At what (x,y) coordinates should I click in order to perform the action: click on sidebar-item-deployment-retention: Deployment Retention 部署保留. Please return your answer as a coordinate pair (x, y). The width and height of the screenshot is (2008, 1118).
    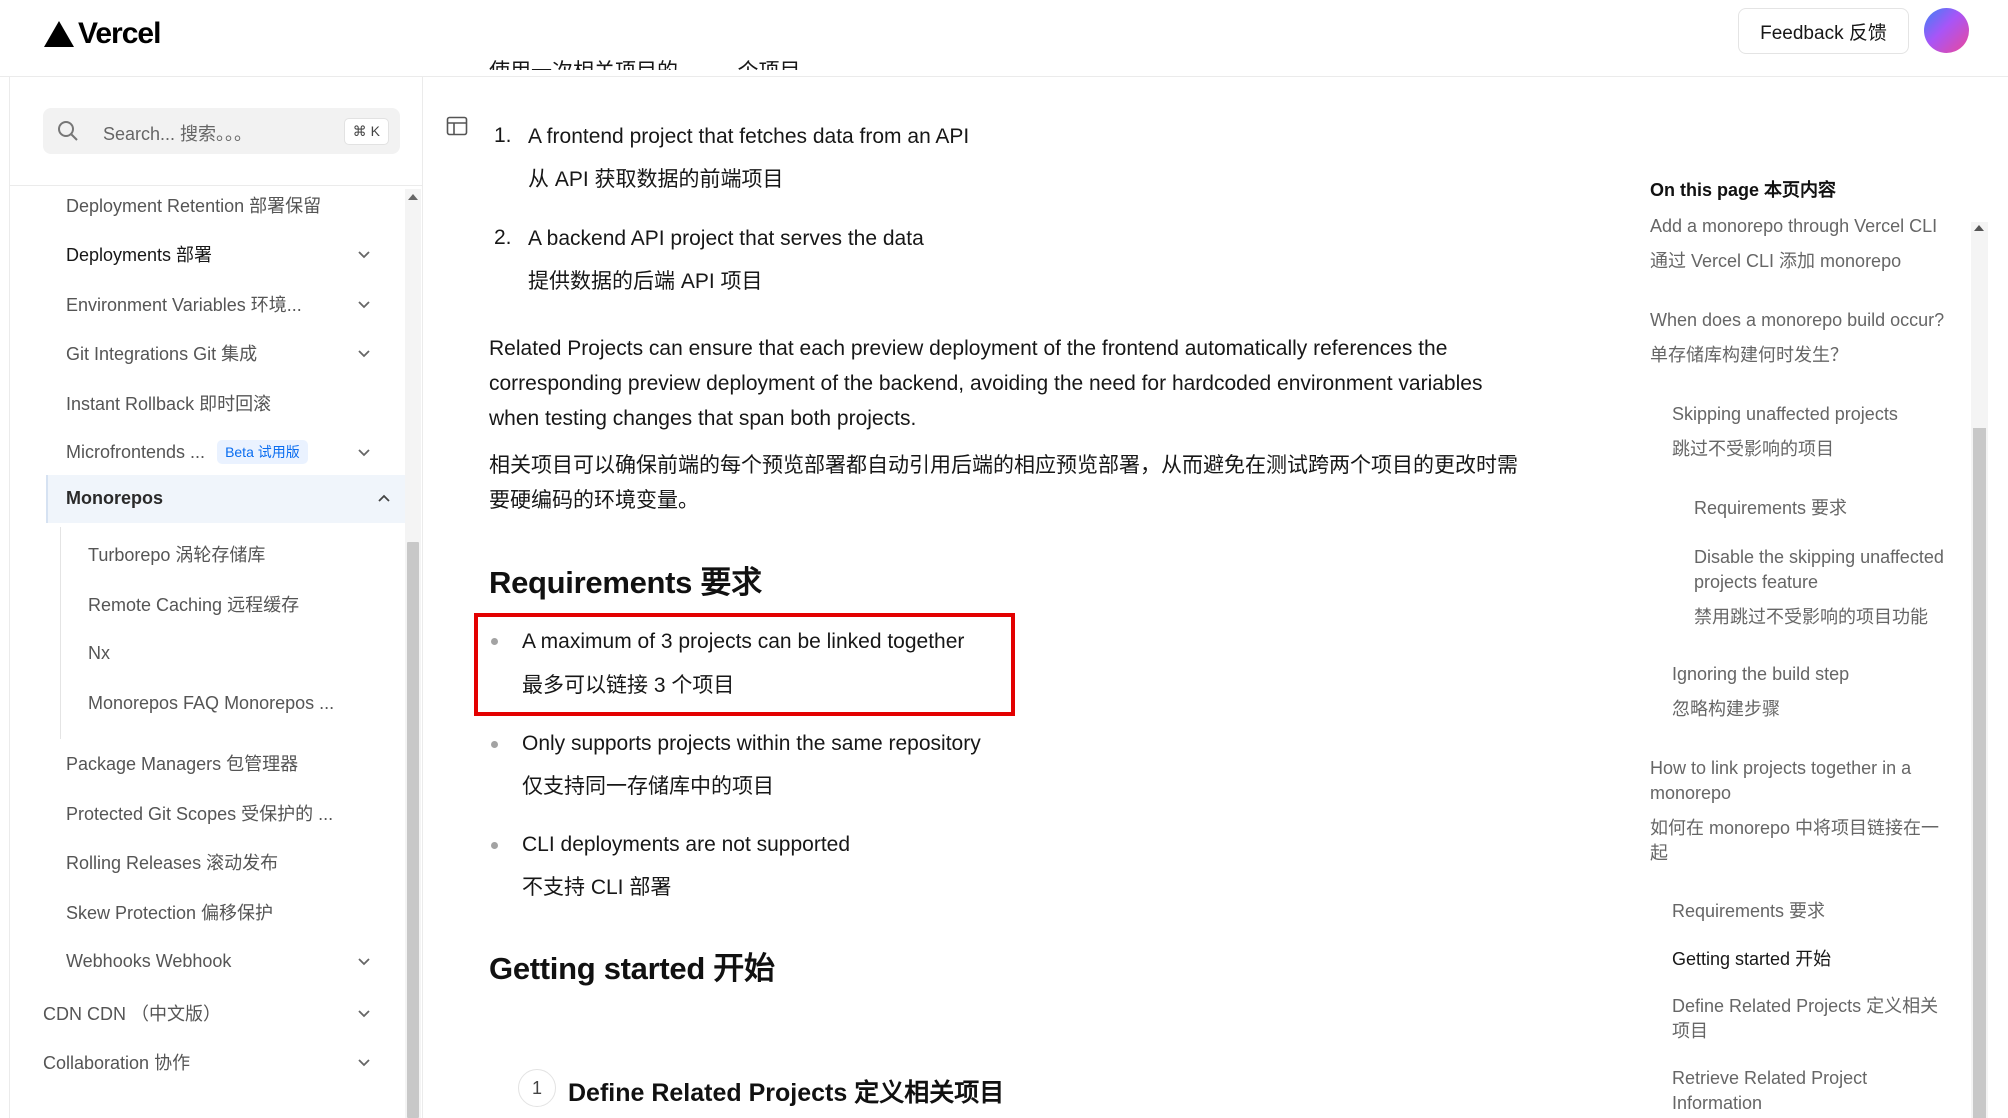
    Looking at the image, I should click on (221, 205).